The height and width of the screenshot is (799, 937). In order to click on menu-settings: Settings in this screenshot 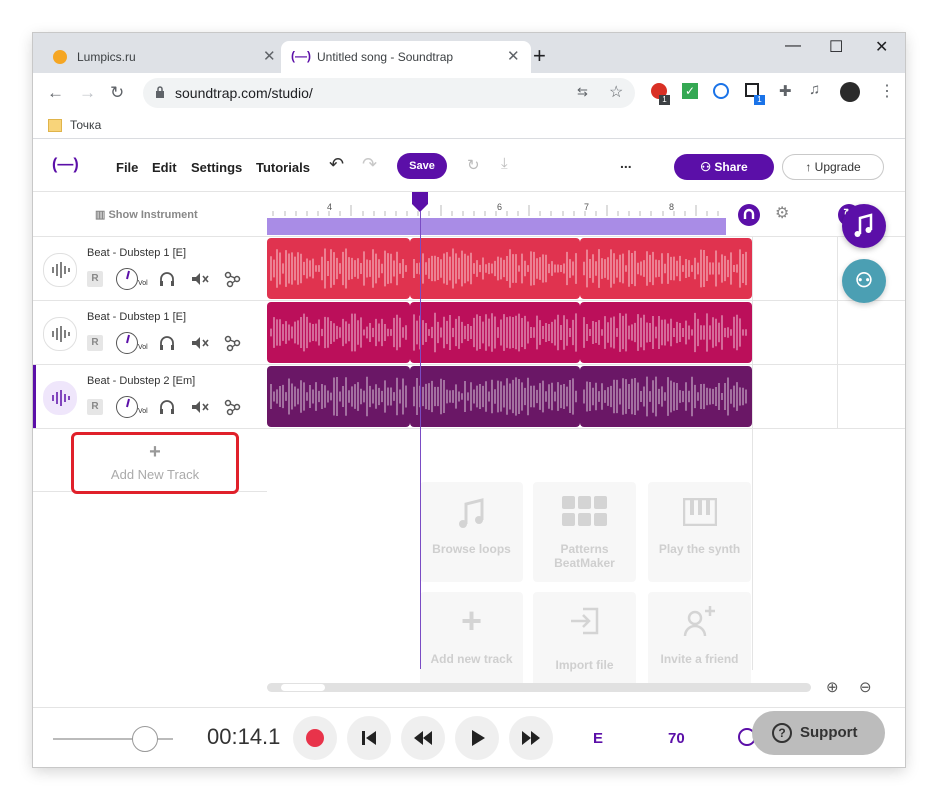, I will do `click(216, 167)`.